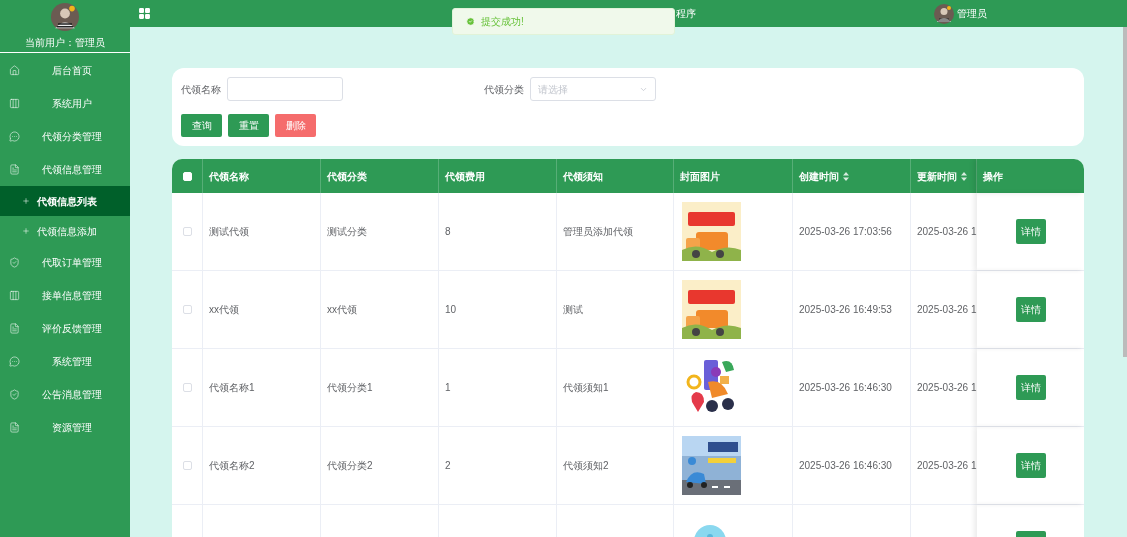 The height and width of the screenshot is (537, 1127). Describe the element at coordinates (65, 136) in the screenshot. I see `sidebar-item: 代领分类管理` at that location.